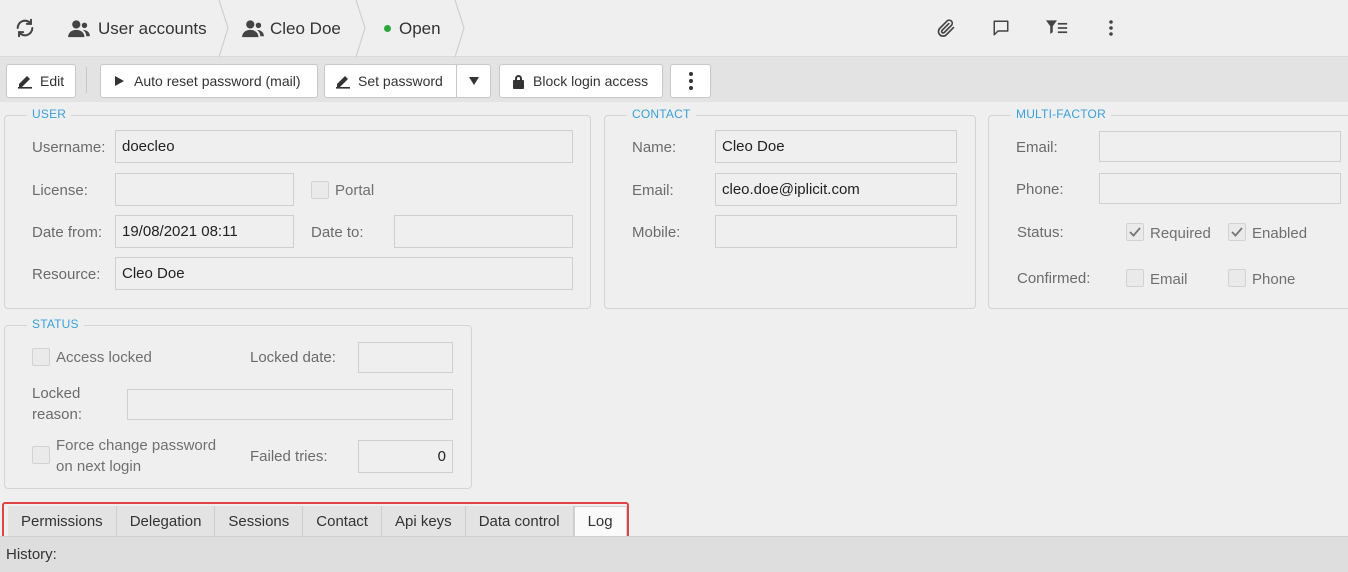 The image size is (1348, 572). What do you see at coordinates (1274, 279) in the screenshot?
I see `confirmed-phone-label: Phone` at bounding box center [1274, 279].